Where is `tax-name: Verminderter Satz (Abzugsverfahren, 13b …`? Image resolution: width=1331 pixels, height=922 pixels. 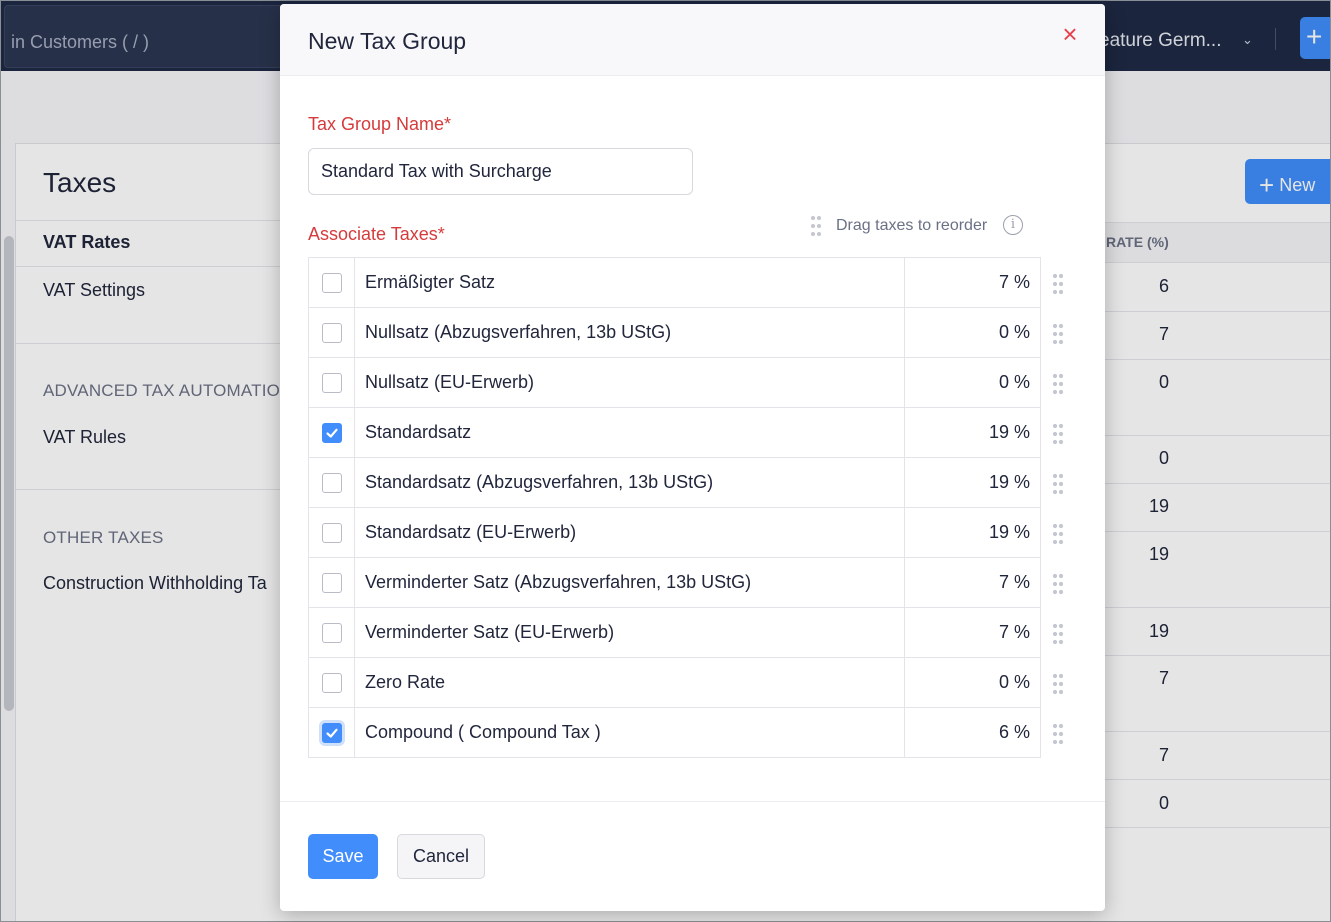
tax-name: Verminderter Satz (Abzugsverfahren, 13b … is located at coordinates (558, 582).